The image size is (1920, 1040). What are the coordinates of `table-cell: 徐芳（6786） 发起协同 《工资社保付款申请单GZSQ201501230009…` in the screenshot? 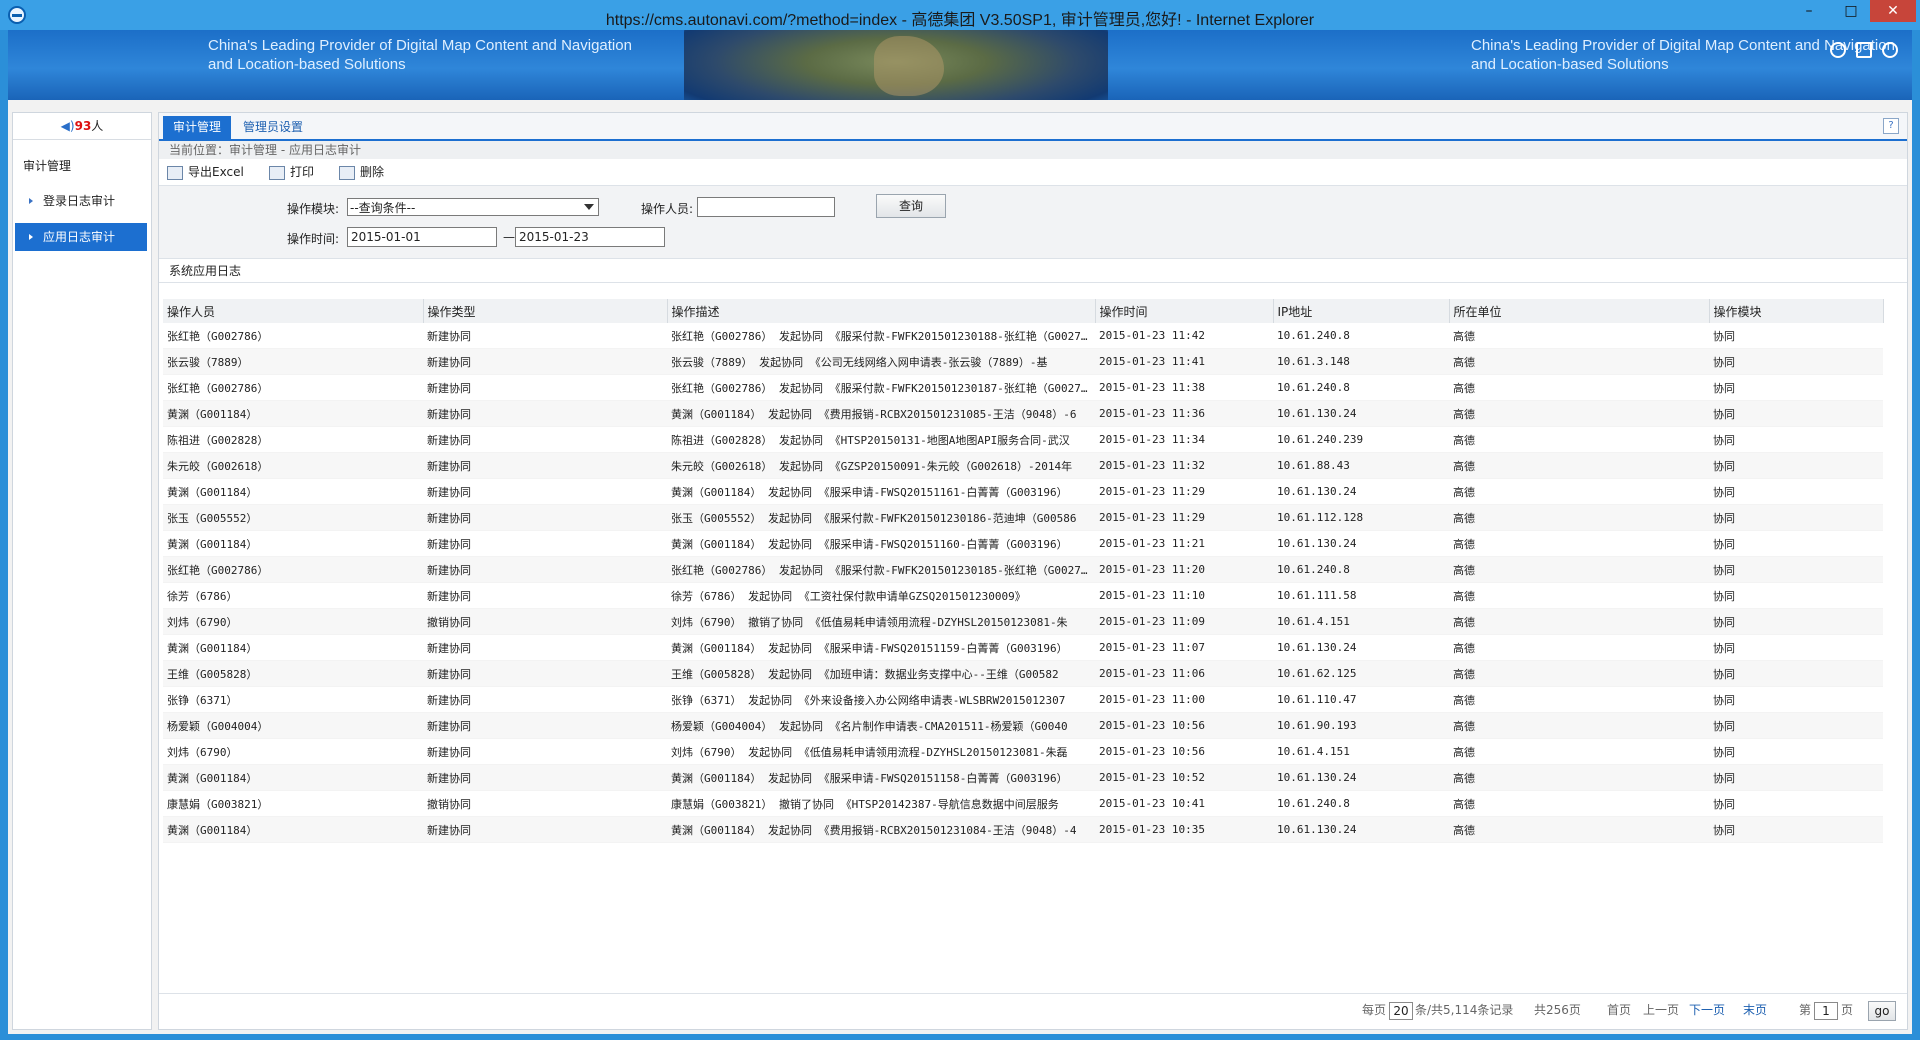 It's located at (881, 595).